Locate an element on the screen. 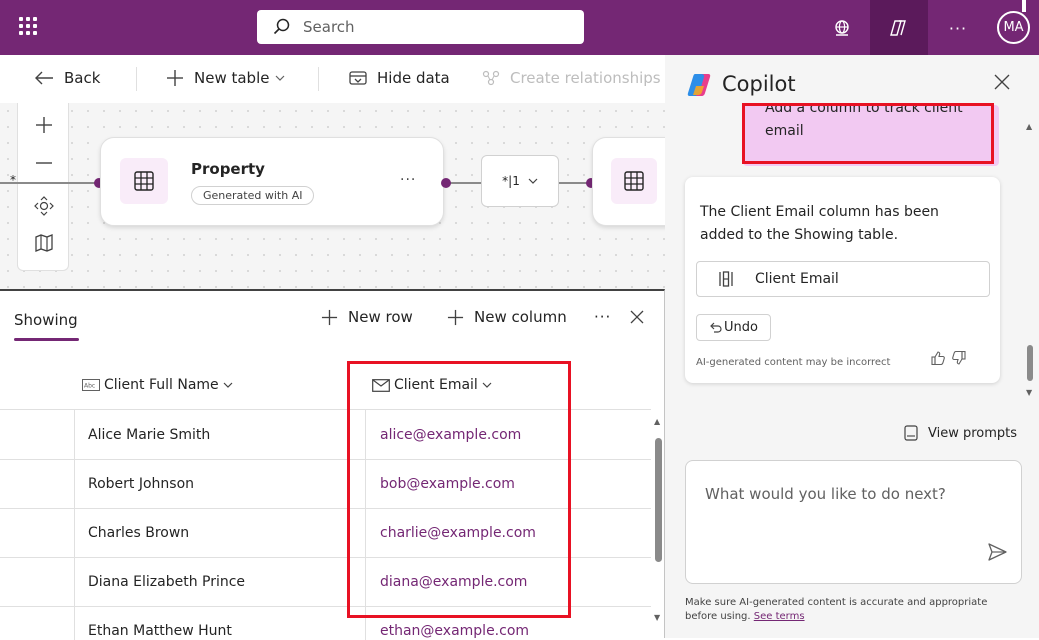 Image resolution: width=1039 pixels, height=640 pixels. zoom-out-icon is located at coordinates (44, 163).